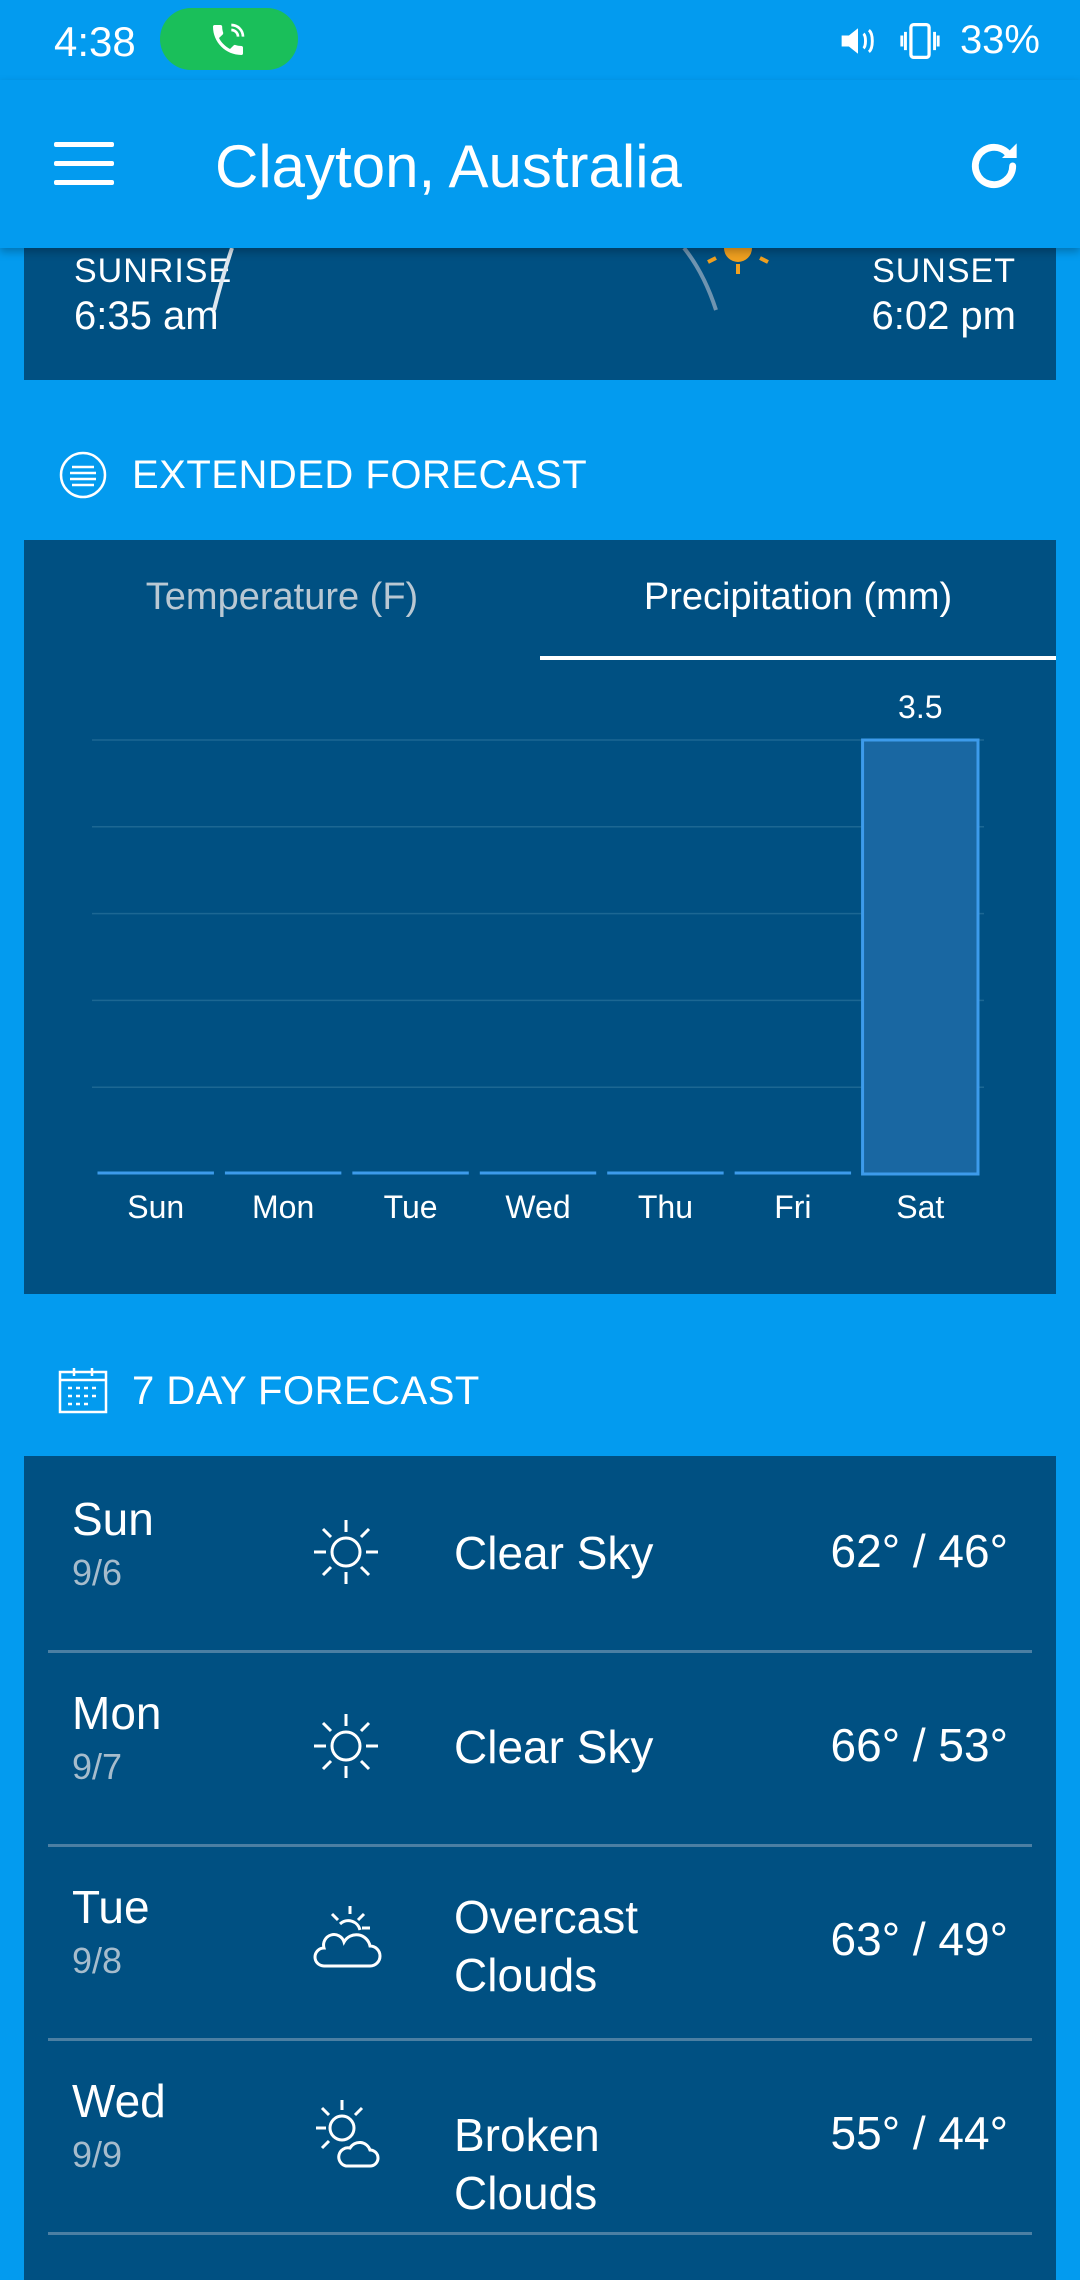 The width and height of the screenshot is (1080, 2280). What do you see at coordinates (448, 166) in the screenshot?
I see `page-title: Clayton, Australia` at bounding box center [448, 166].